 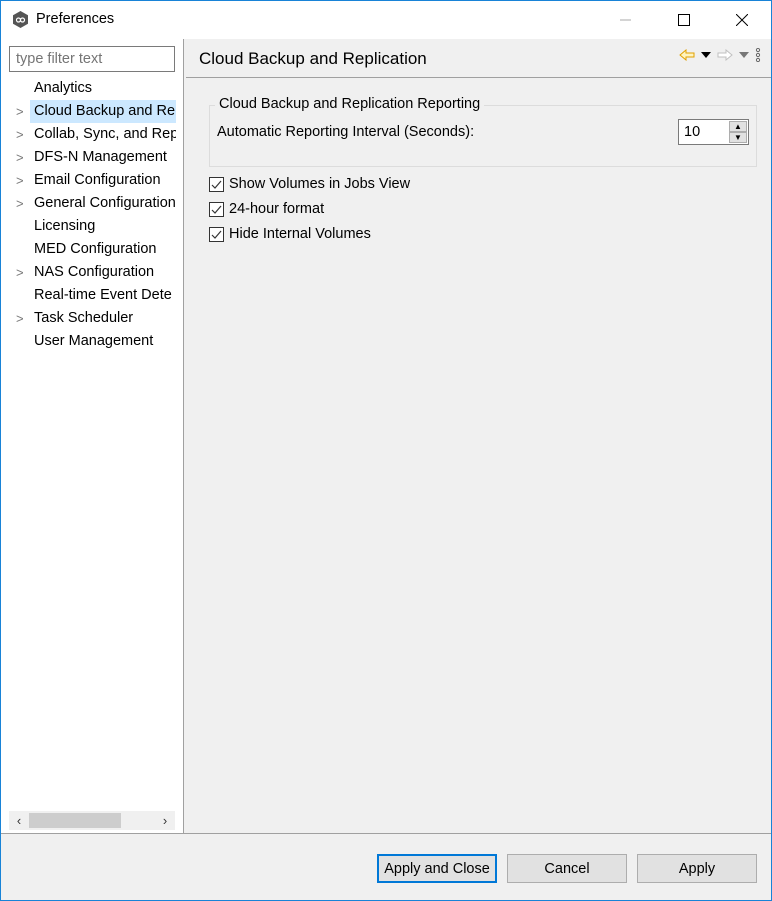 I want to click on forward-dropdown-icon, so click(x=744, y=55).